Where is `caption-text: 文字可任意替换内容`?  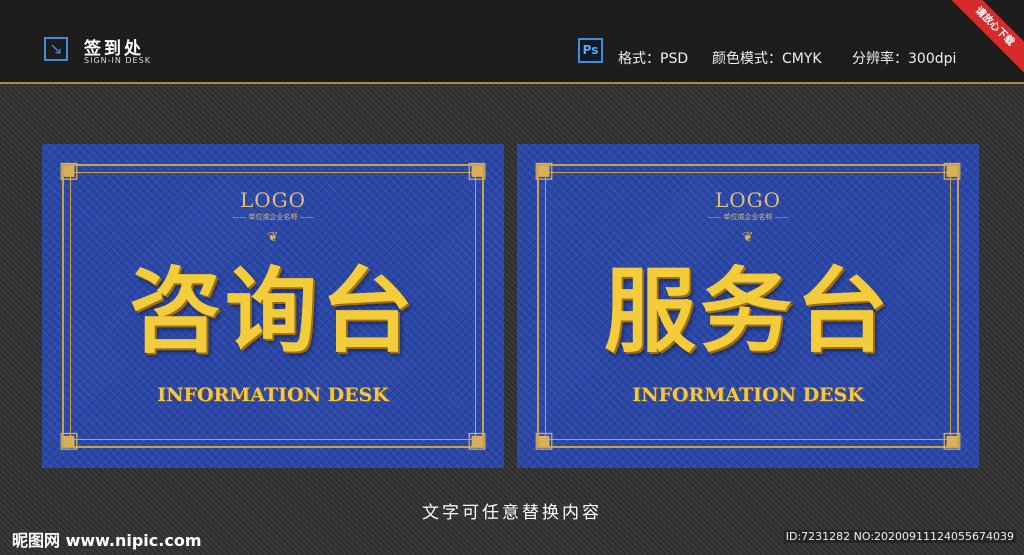 caption-text: 文字可任意替换内容 is located at coordinates (512, 513).